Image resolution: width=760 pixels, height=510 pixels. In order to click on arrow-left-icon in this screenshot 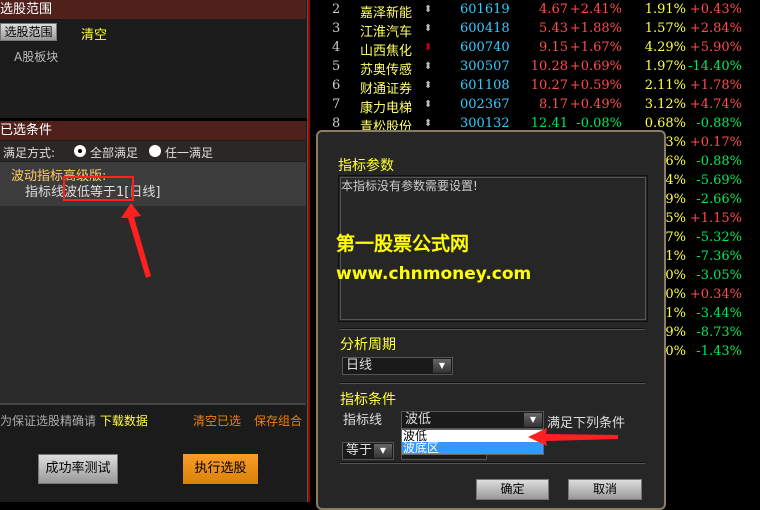, I will do `click(573, 437)`.